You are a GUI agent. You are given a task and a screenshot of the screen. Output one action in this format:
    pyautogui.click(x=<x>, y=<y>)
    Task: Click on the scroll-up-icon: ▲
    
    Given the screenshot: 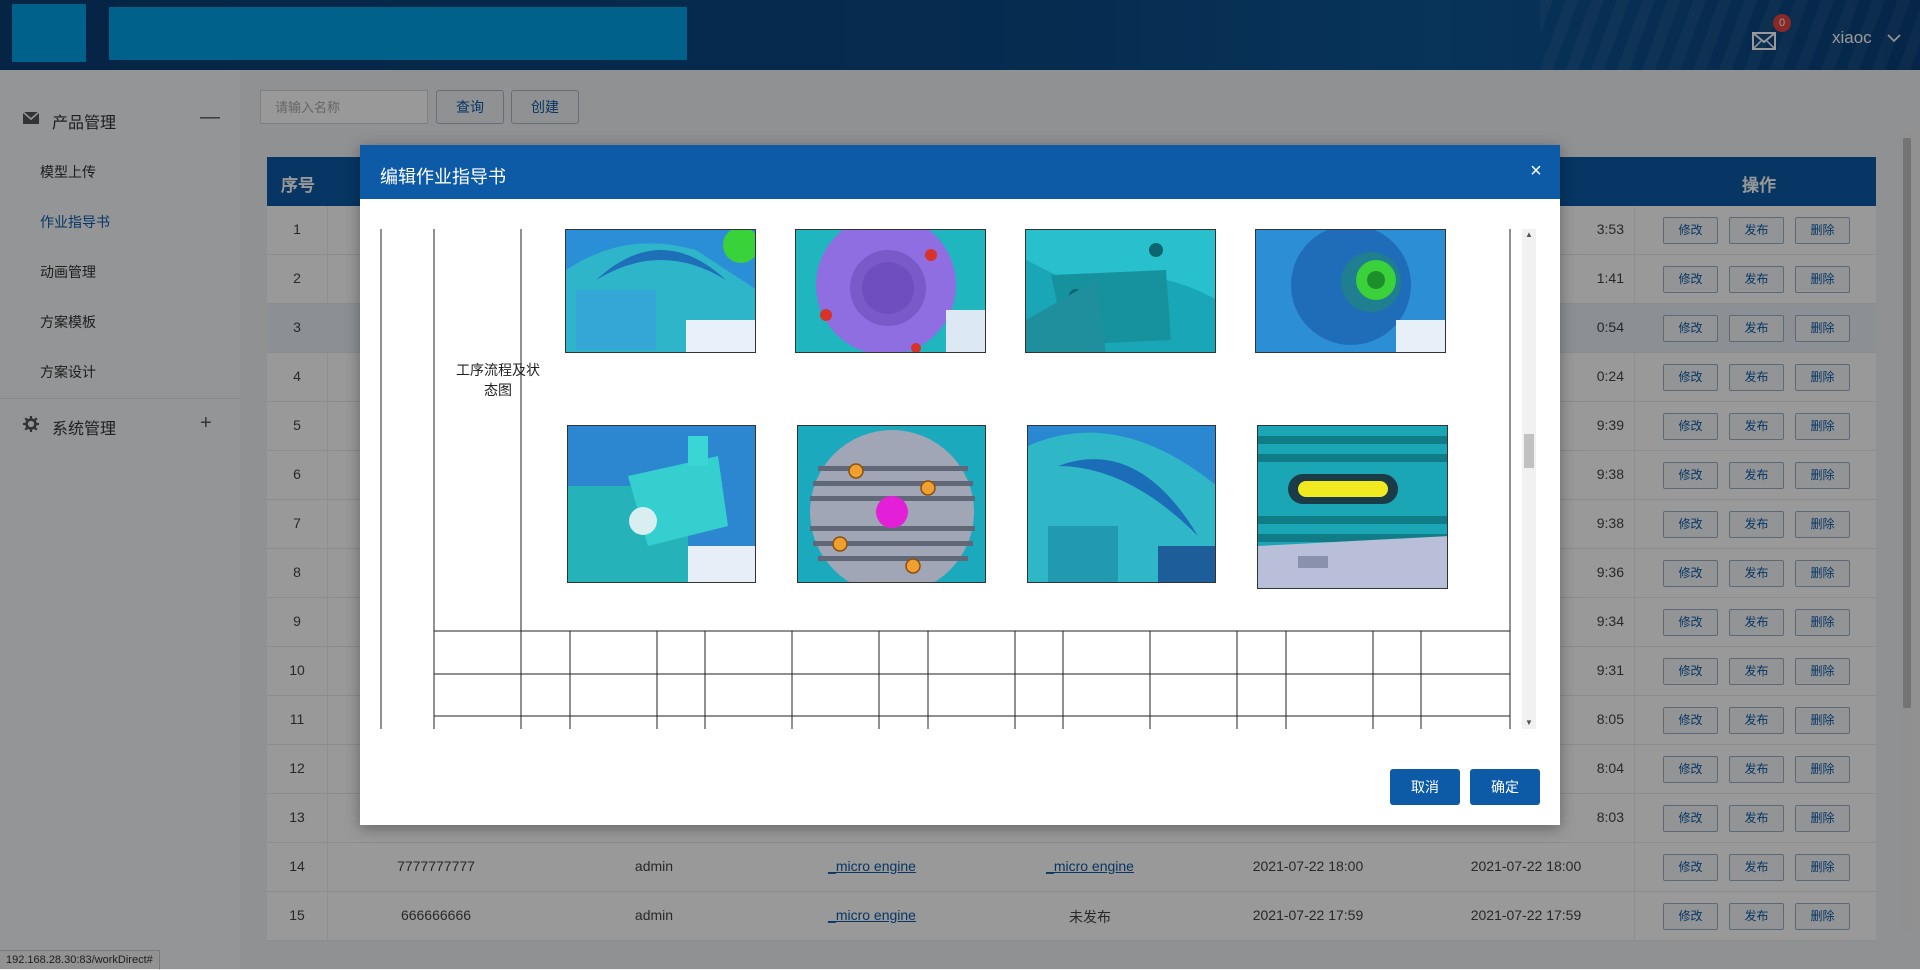 What is the action you would take?
    pyautogui.click(x=1529, y=235)
    